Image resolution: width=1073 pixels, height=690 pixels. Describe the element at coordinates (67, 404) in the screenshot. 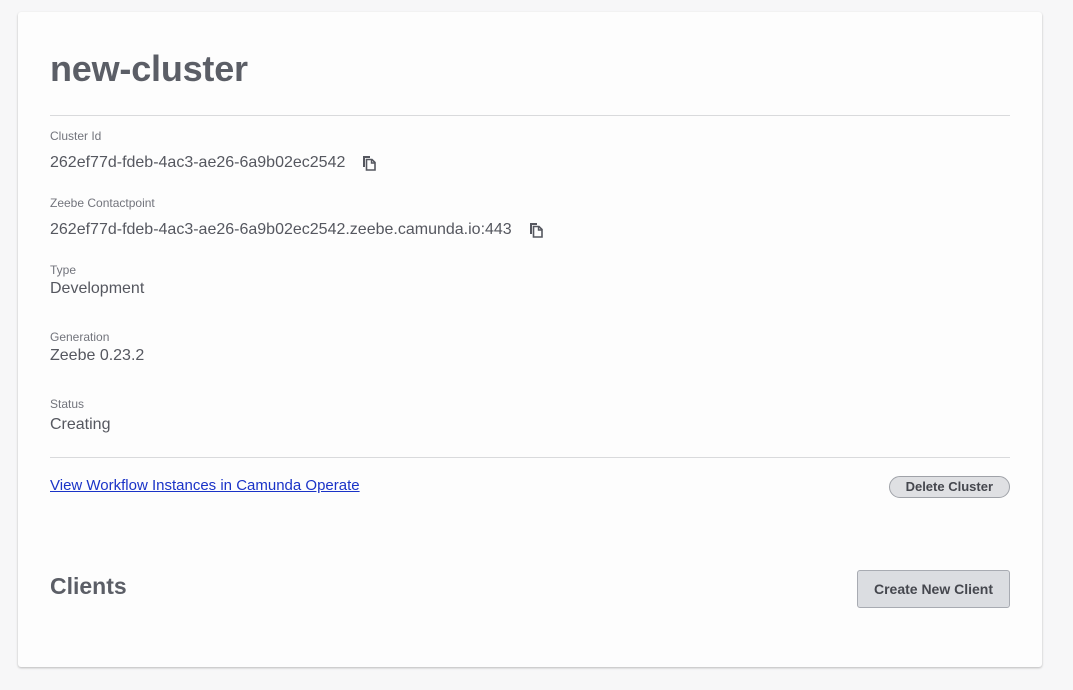

I see `status-label: Status` at that location.